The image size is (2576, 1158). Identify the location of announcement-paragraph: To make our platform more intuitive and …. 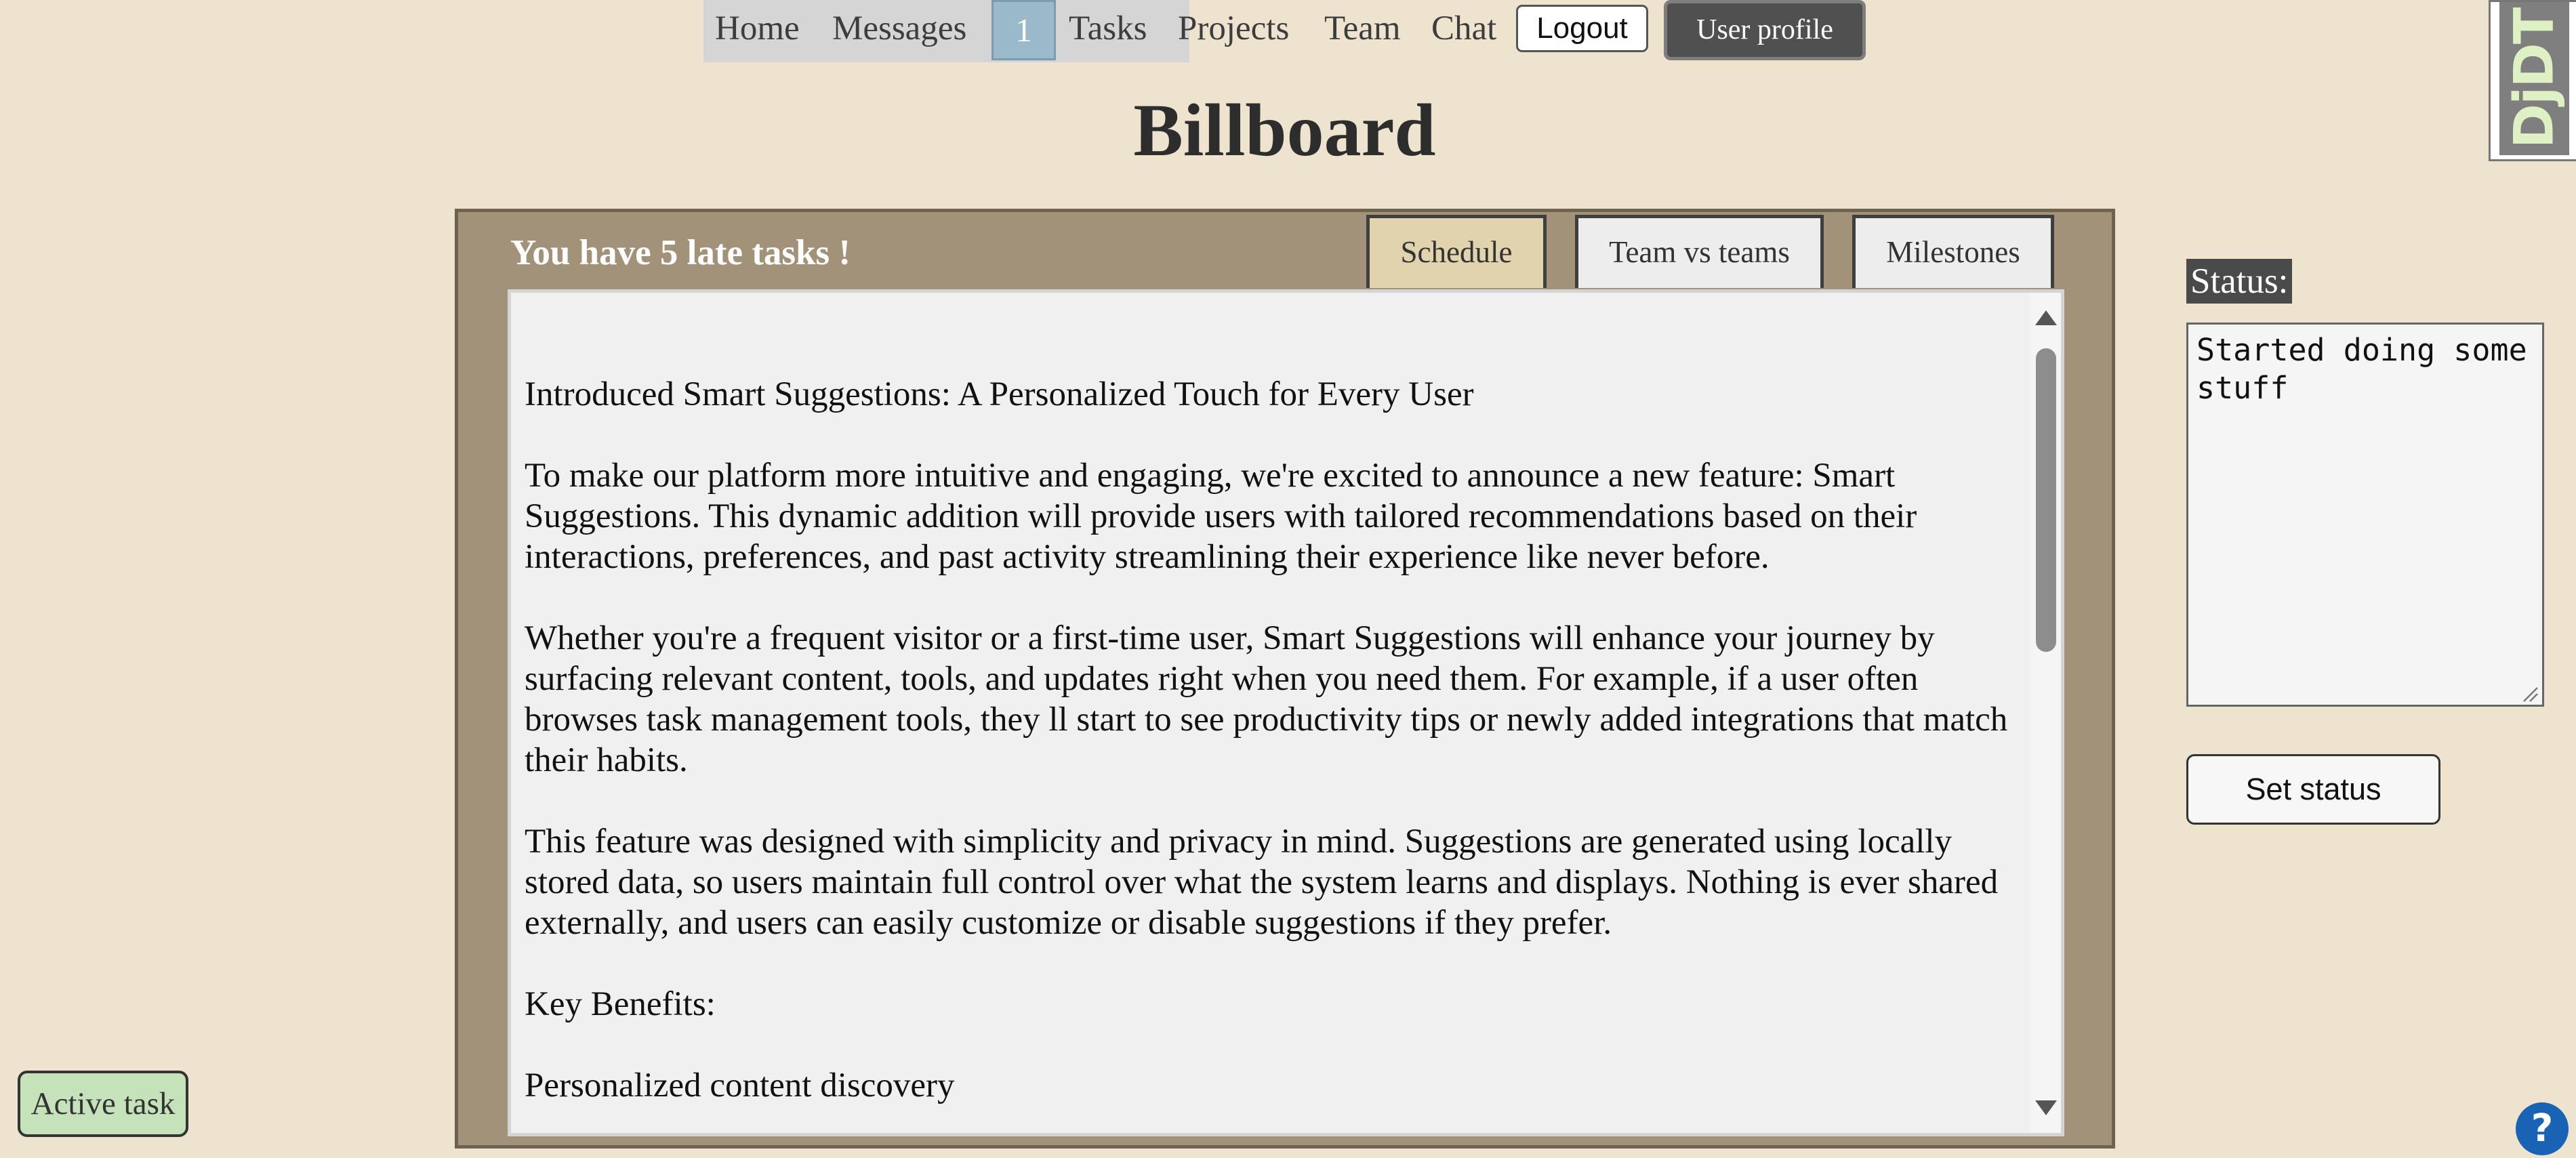
(1221, 516).